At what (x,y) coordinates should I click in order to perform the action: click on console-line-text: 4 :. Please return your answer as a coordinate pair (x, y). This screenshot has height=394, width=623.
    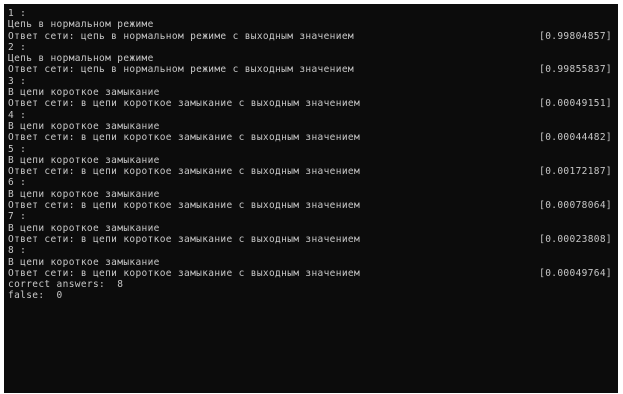
    Looking at the image, I should click on (17, 115).